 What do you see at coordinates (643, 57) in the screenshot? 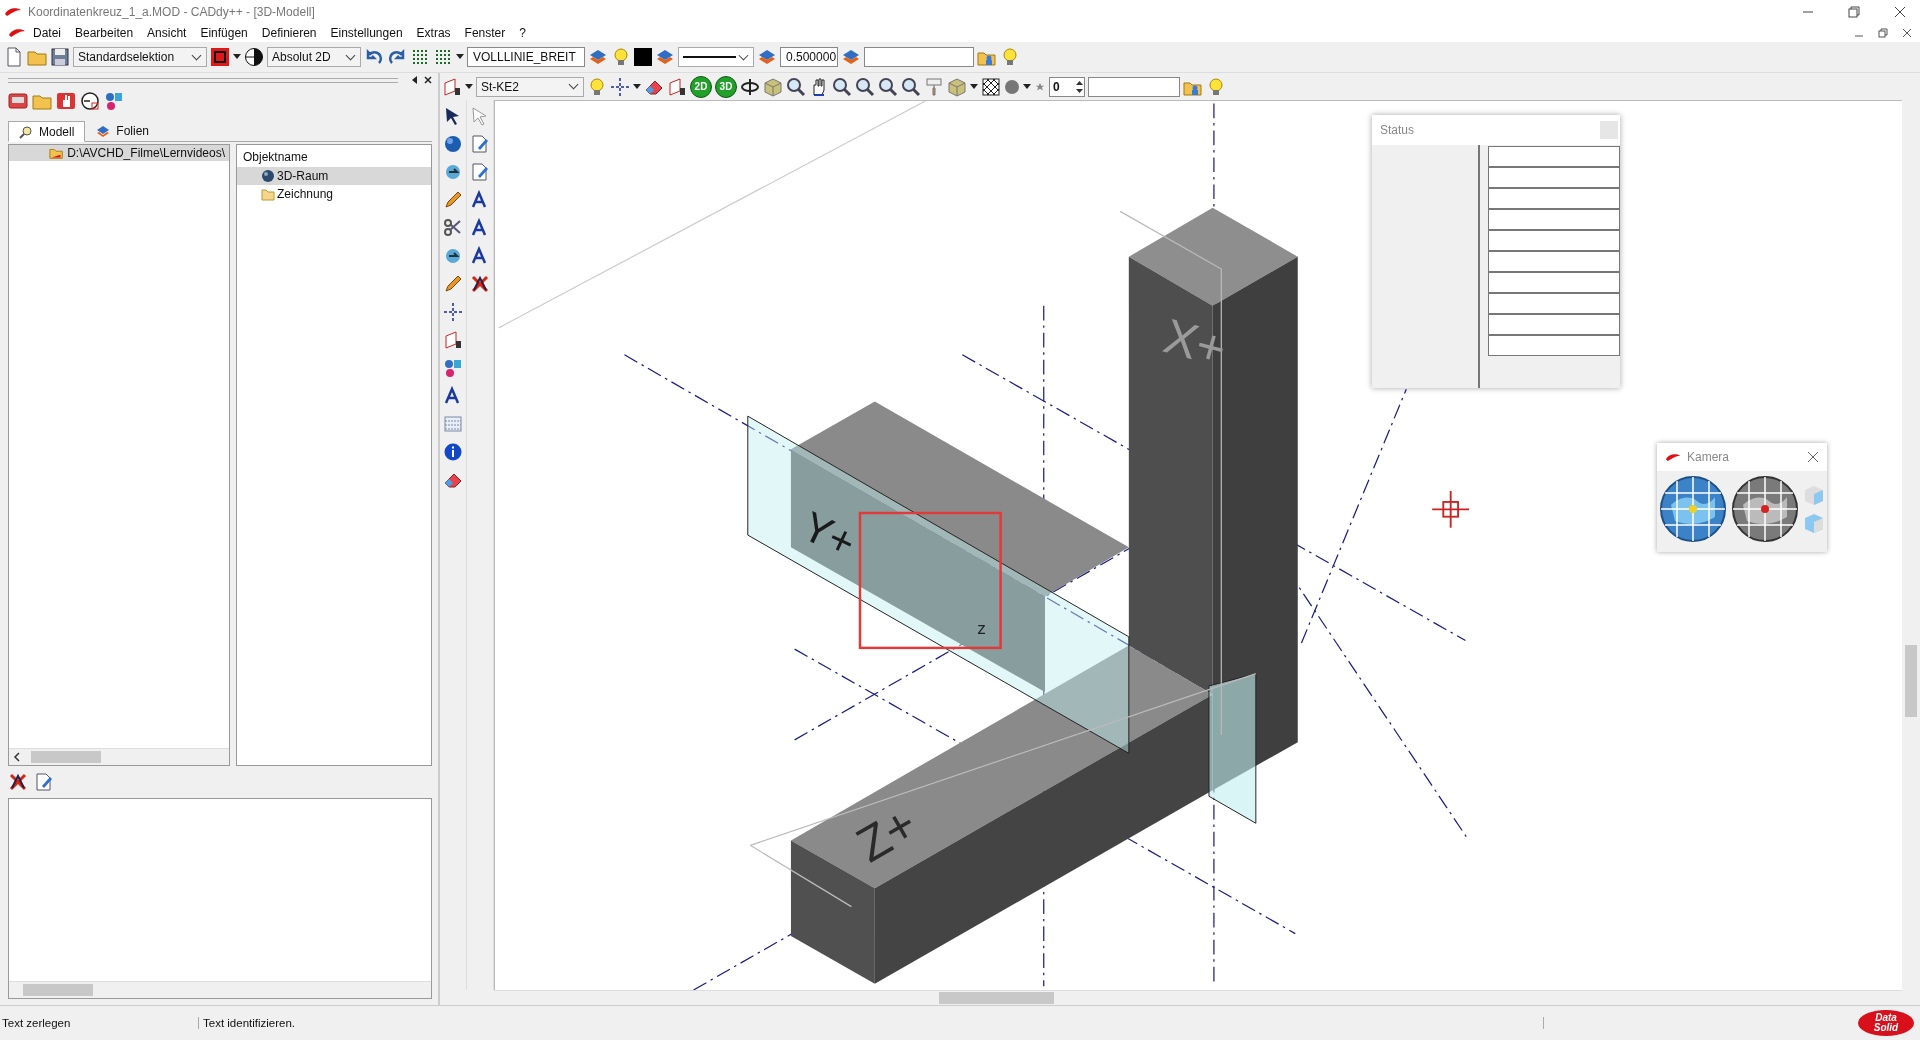
I see `color-swatch` at bounding box center [643, 57].